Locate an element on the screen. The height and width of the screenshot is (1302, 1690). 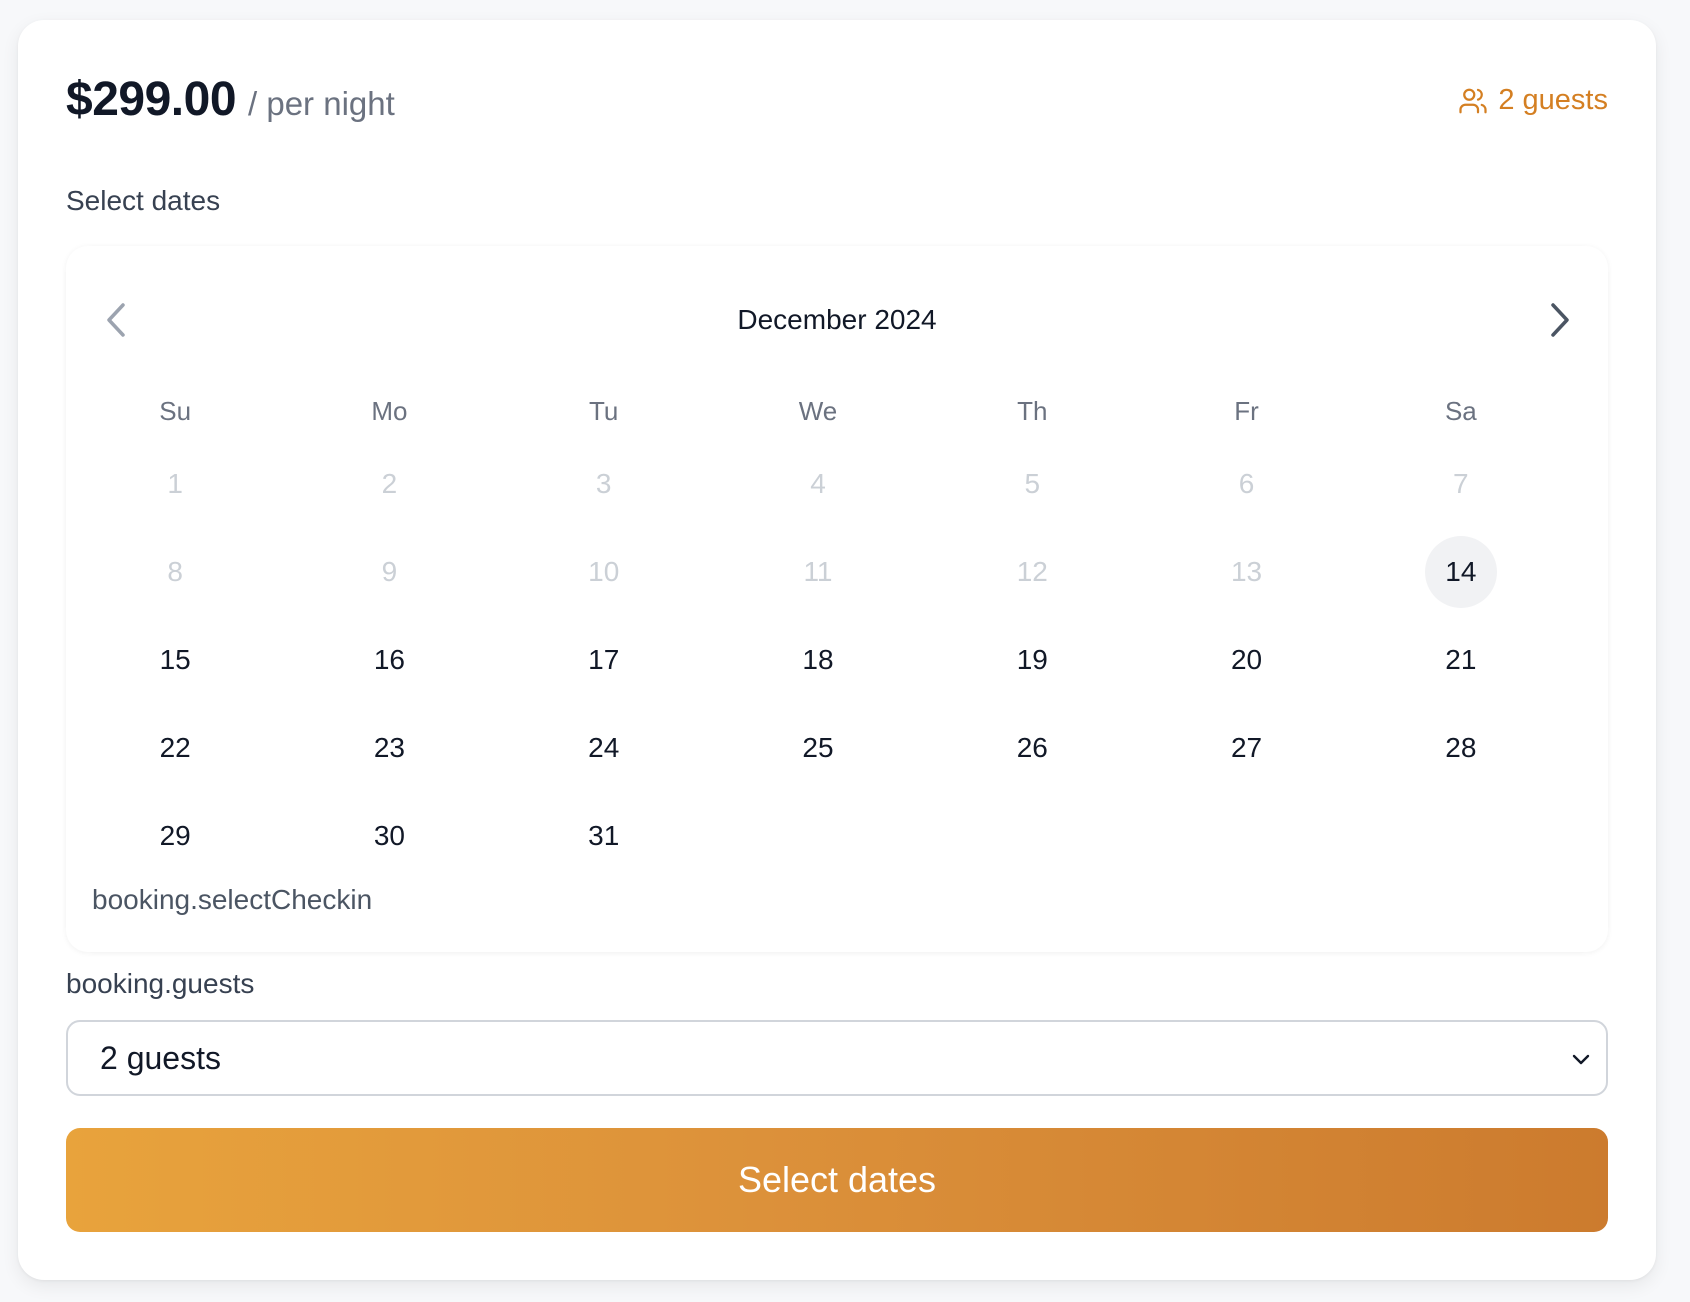
calendar-day-cell: 15 is located at coordinates (202, 674).